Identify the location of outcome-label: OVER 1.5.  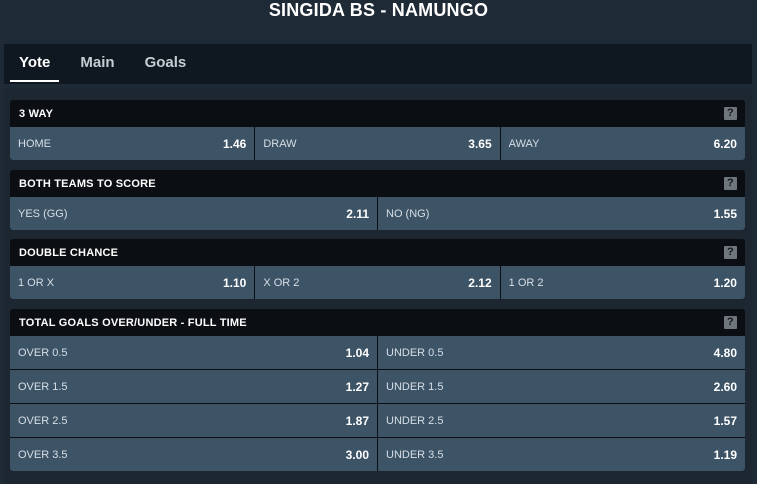
(43, 386).